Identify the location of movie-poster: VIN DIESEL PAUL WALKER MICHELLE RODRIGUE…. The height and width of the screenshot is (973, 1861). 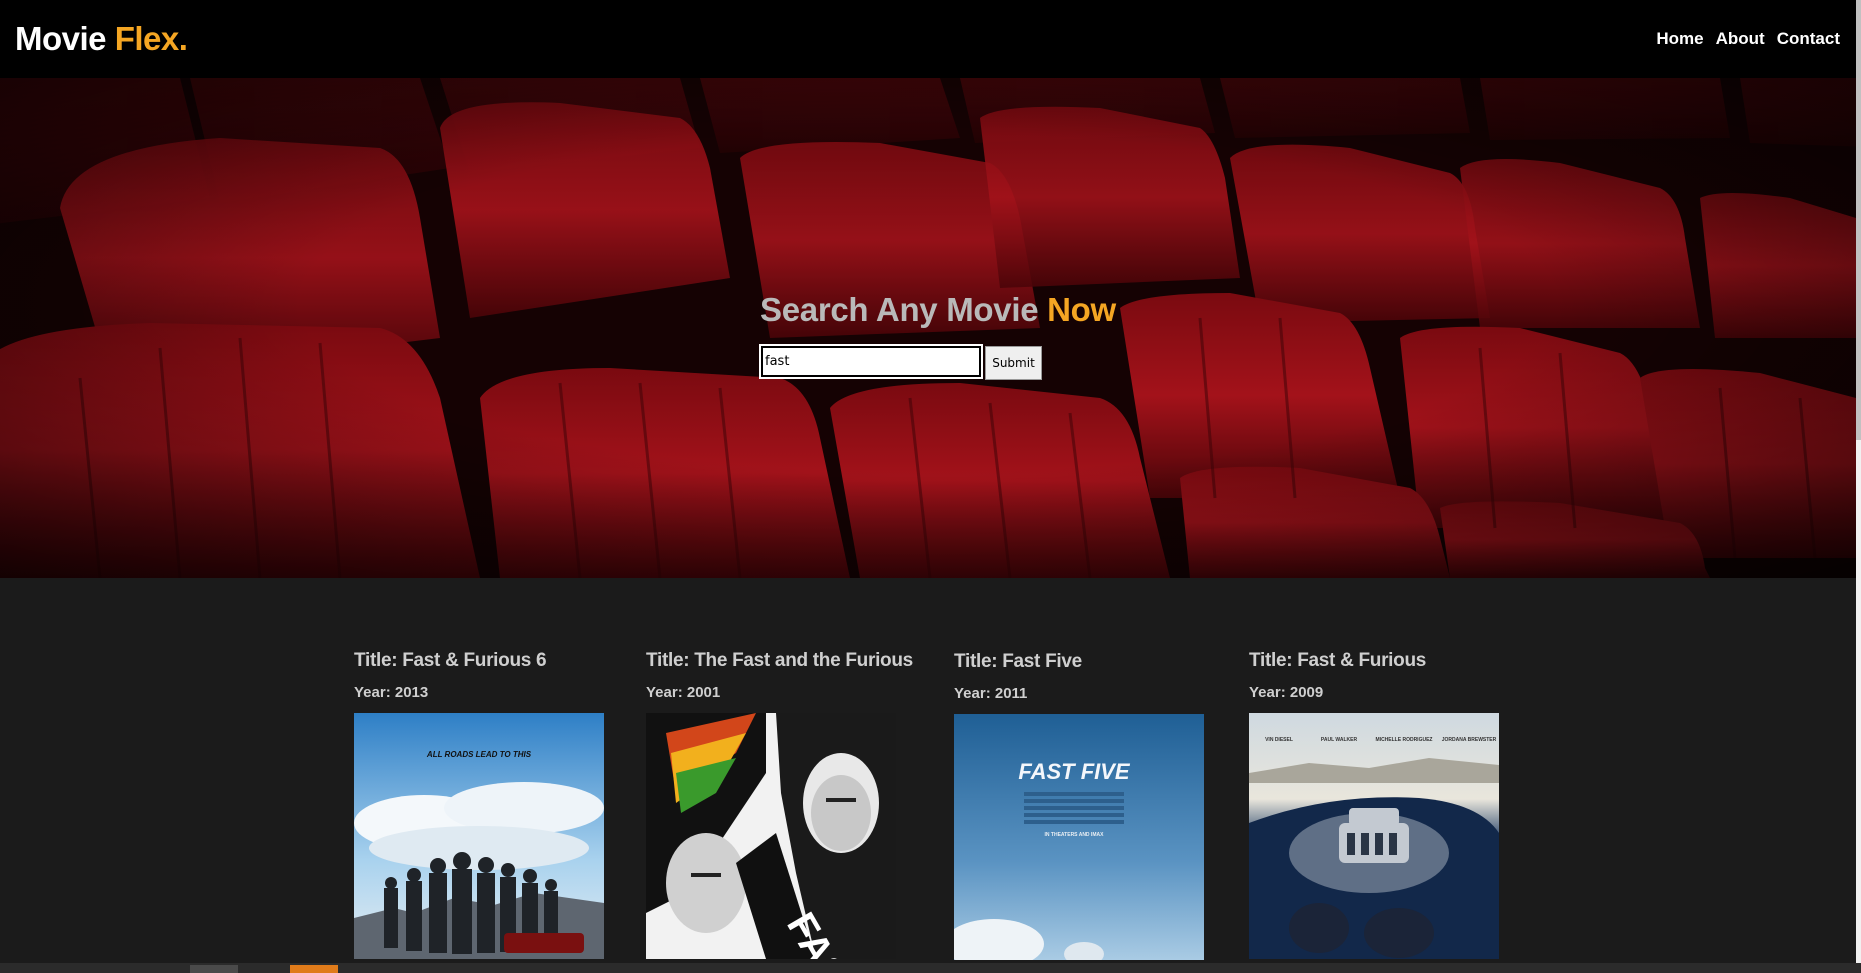
(1374, 836).